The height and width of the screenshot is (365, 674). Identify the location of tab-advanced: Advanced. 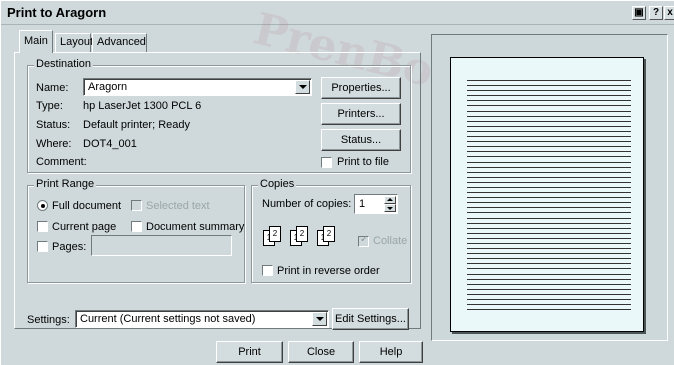
(119, 42).